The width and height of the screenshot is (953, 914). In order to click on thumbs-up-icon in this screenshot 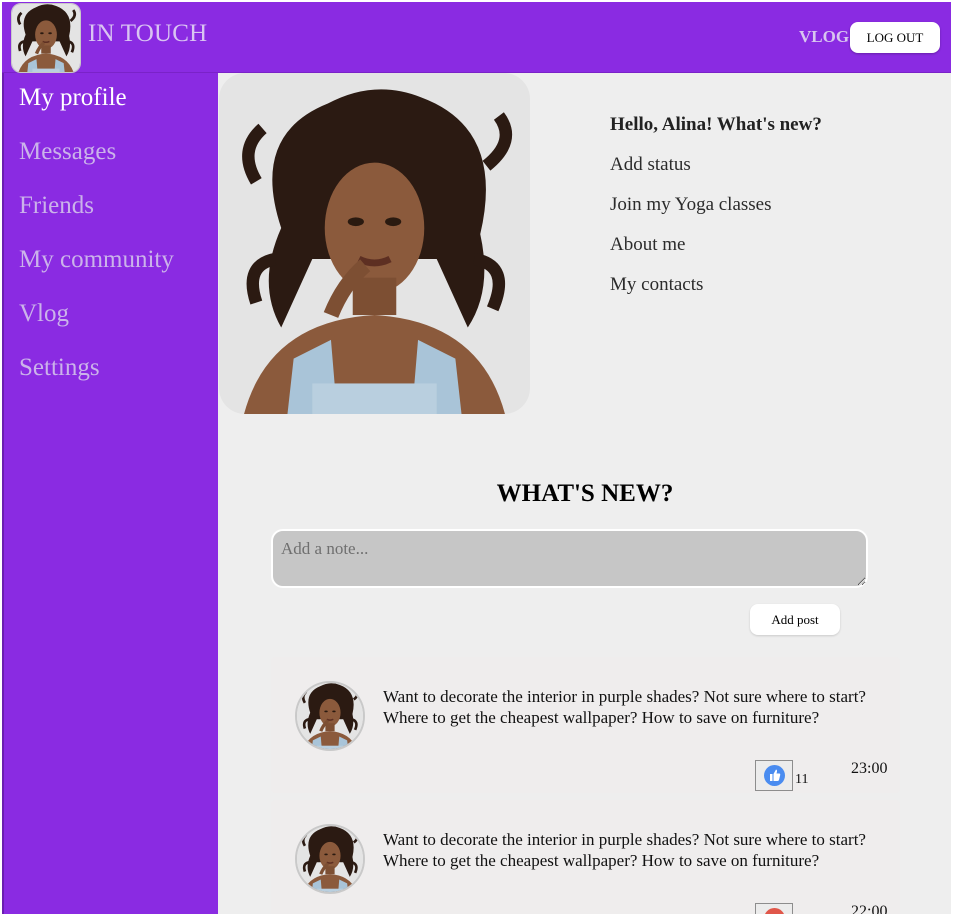, I will do `click(774, 775)`.